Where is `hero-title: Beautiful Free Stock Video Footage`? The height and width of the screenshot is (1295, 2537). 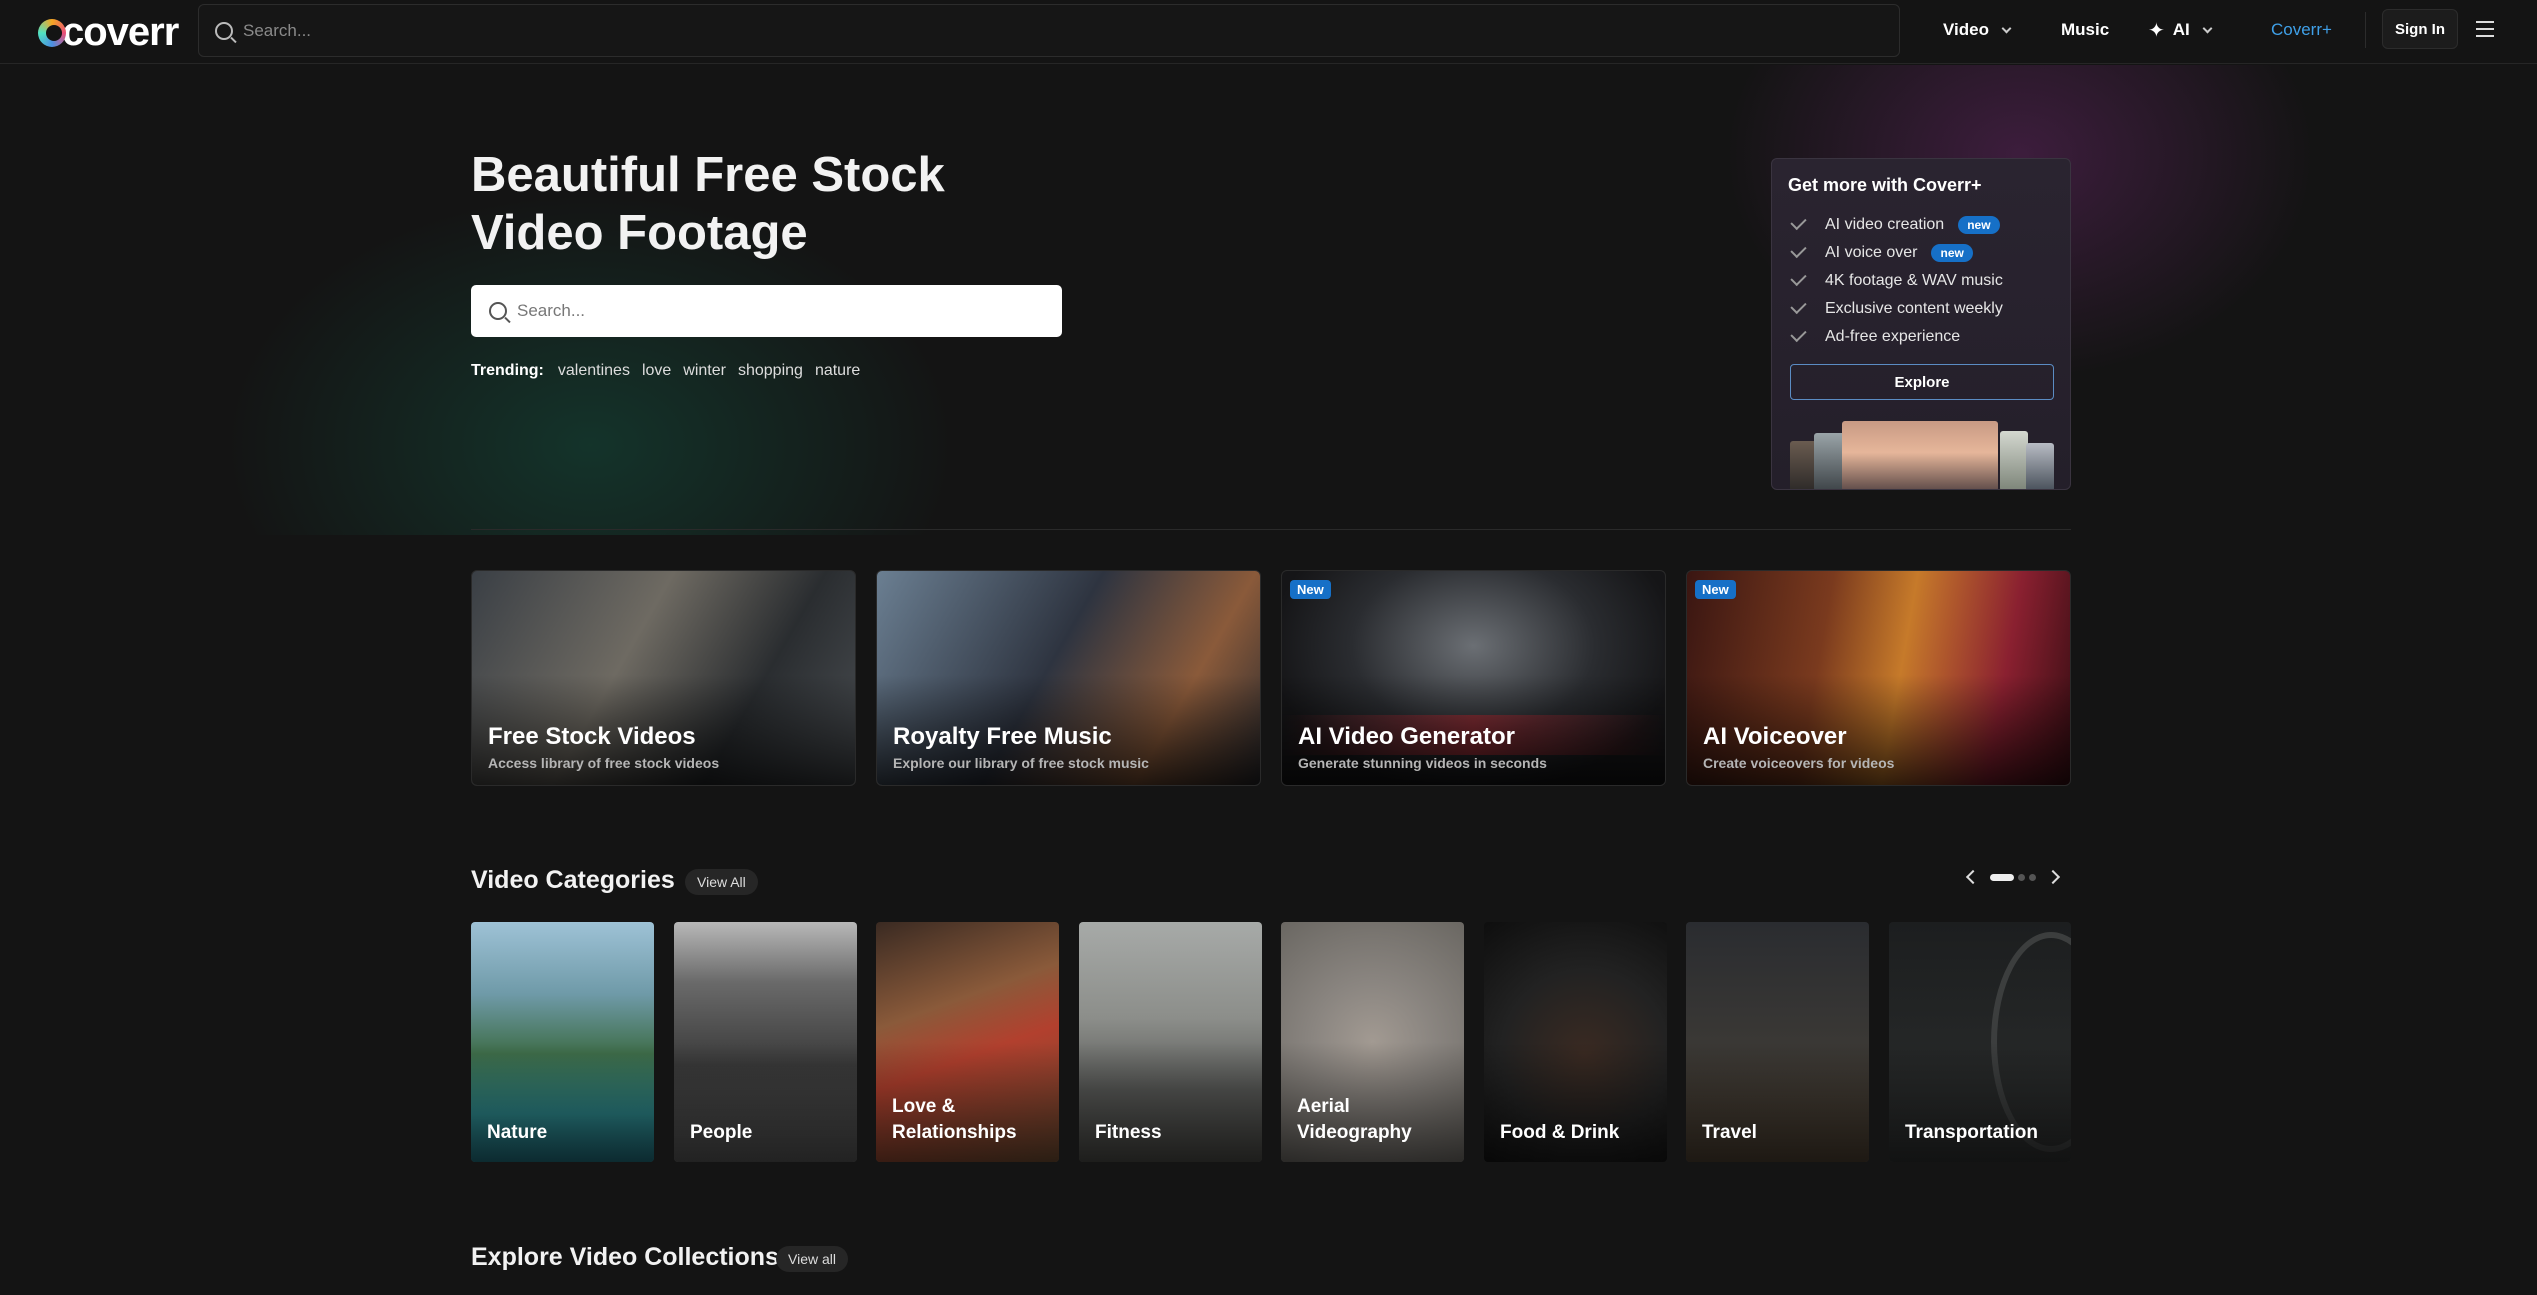
hero-title: Beautiful Free Stock Video Footage is located at coordinates (751, 204).